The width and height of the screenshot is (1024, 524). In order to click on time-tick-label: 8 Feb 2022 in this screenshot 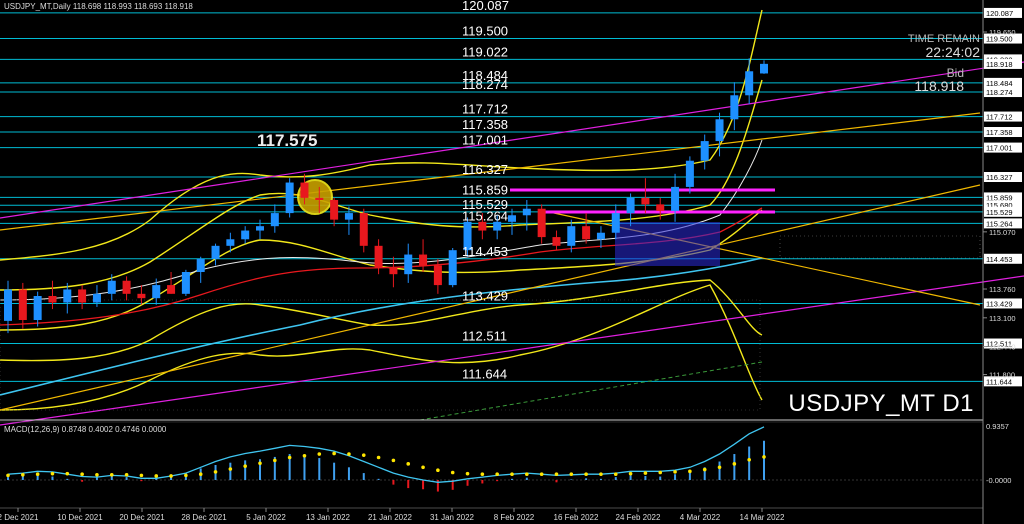, I will do `click(514, 517)`.